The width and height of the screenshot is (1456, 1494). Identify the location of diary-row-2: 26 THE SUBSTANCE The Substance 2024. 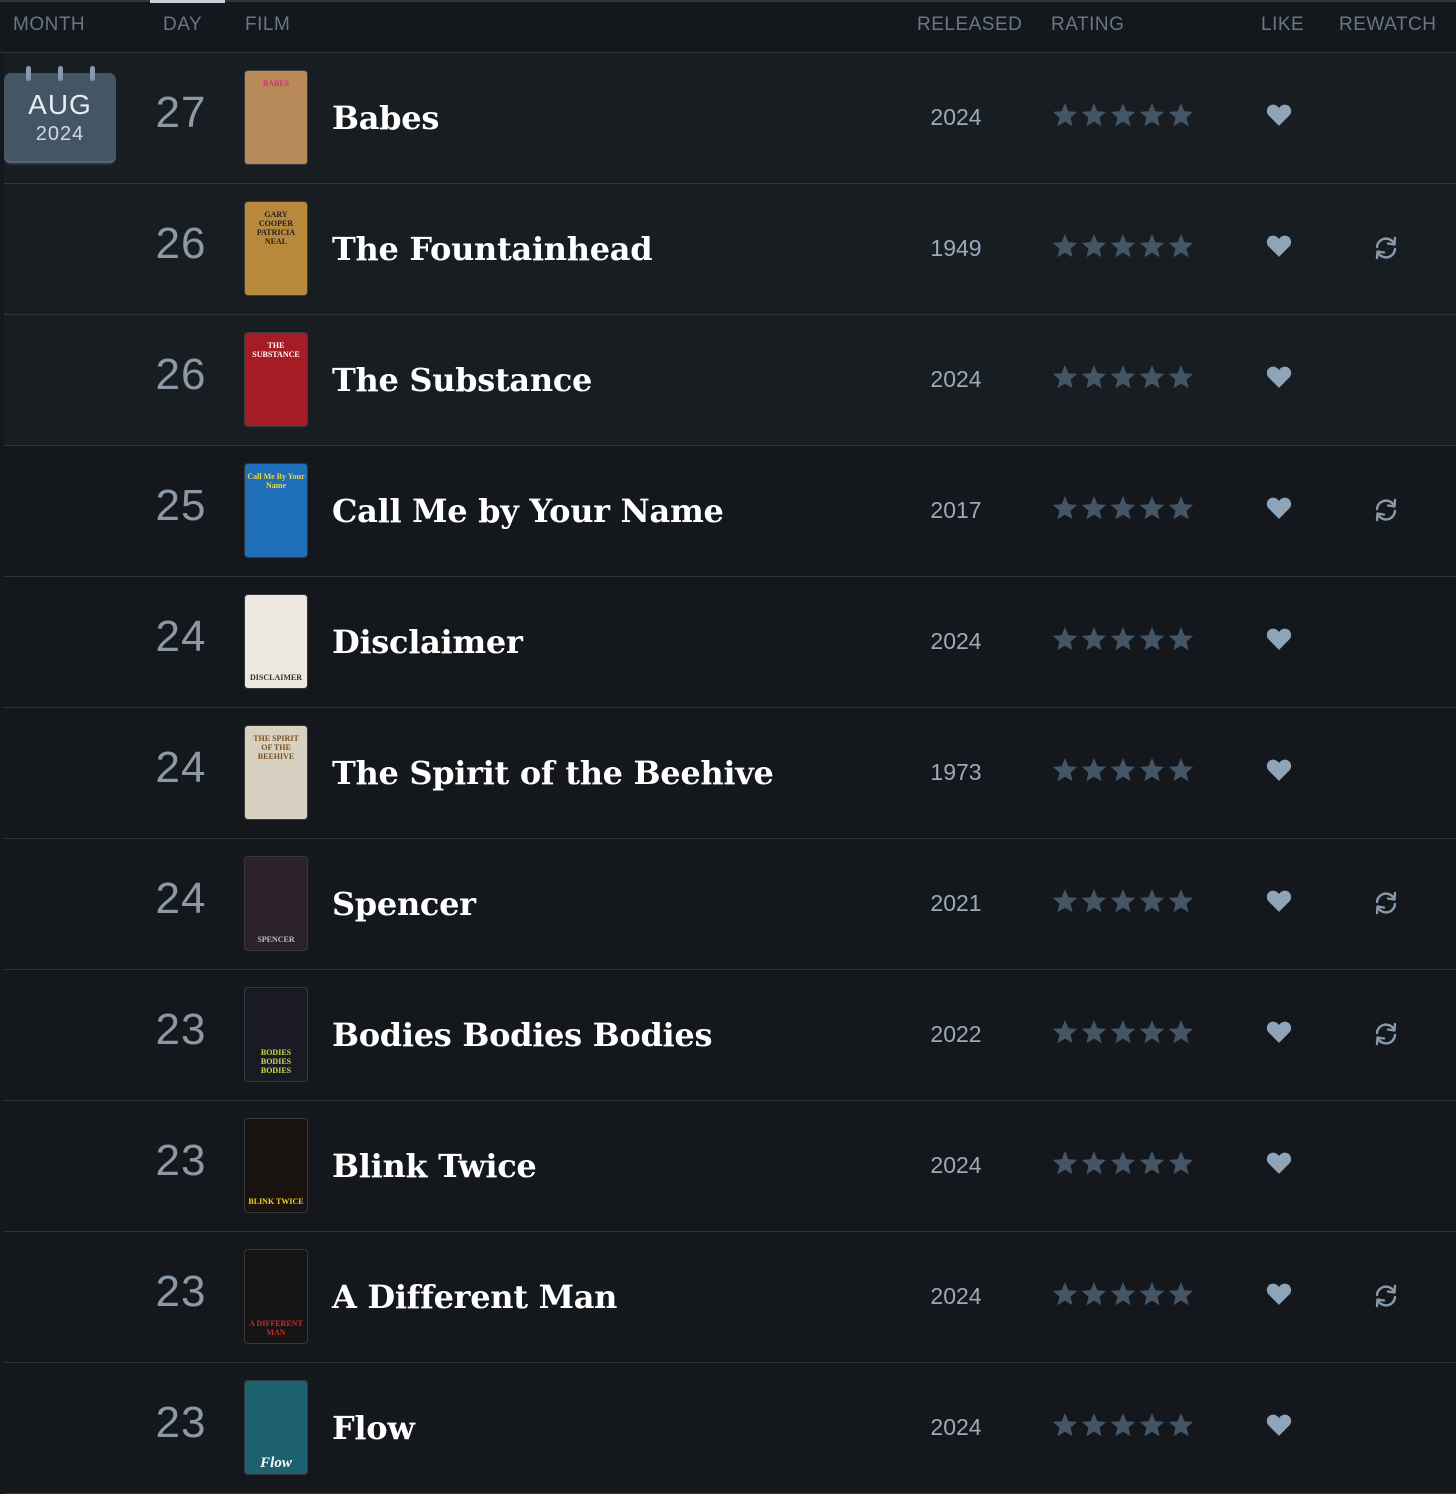
(730, 380).